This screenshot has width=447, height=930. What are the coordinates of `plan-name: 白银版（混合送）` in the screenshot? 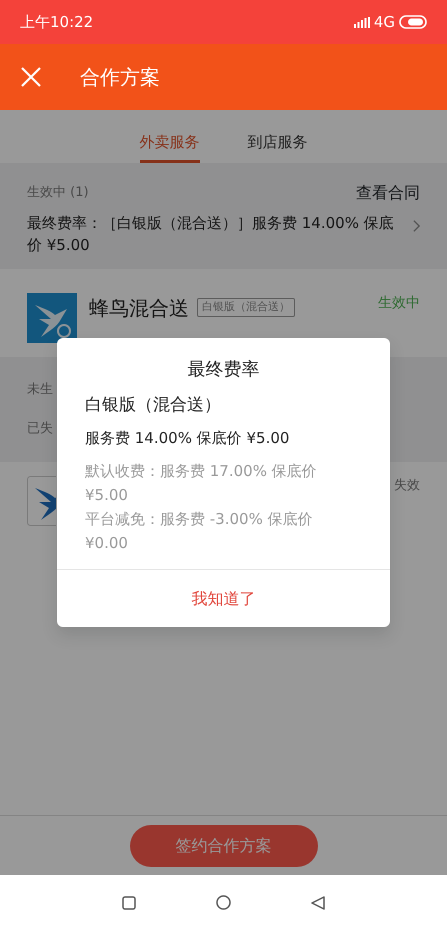 It's located at (153, 405).